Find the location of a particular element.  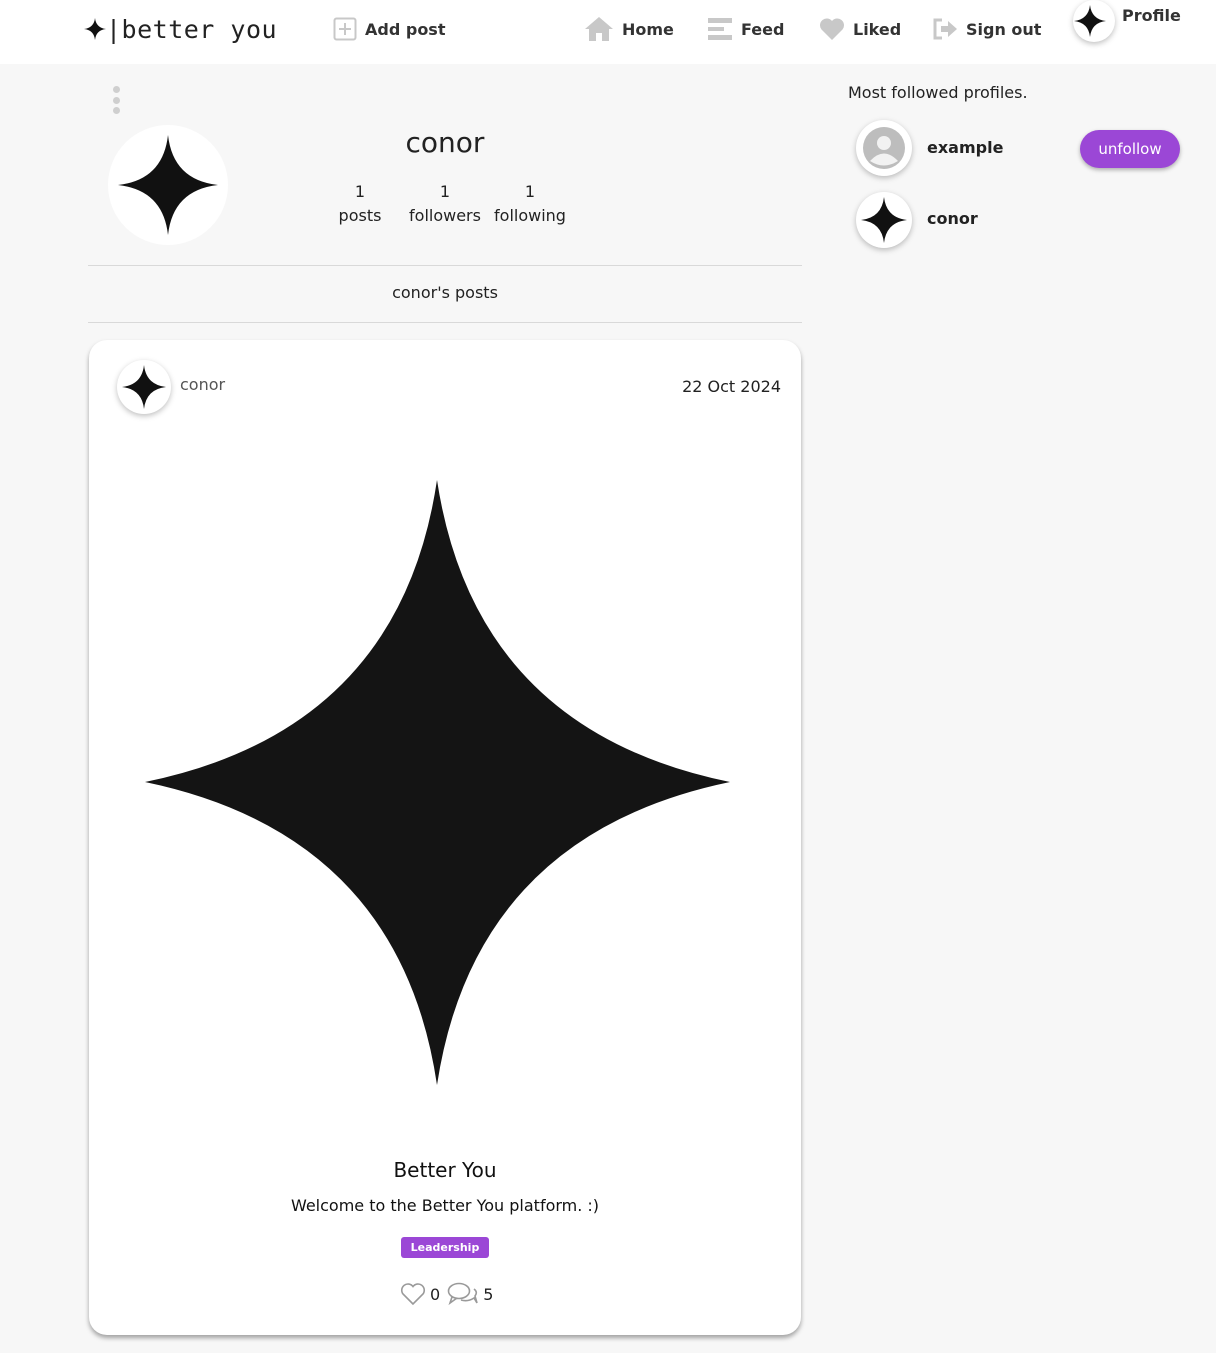

like-count: 0 is located at coordinates (435, 1294).